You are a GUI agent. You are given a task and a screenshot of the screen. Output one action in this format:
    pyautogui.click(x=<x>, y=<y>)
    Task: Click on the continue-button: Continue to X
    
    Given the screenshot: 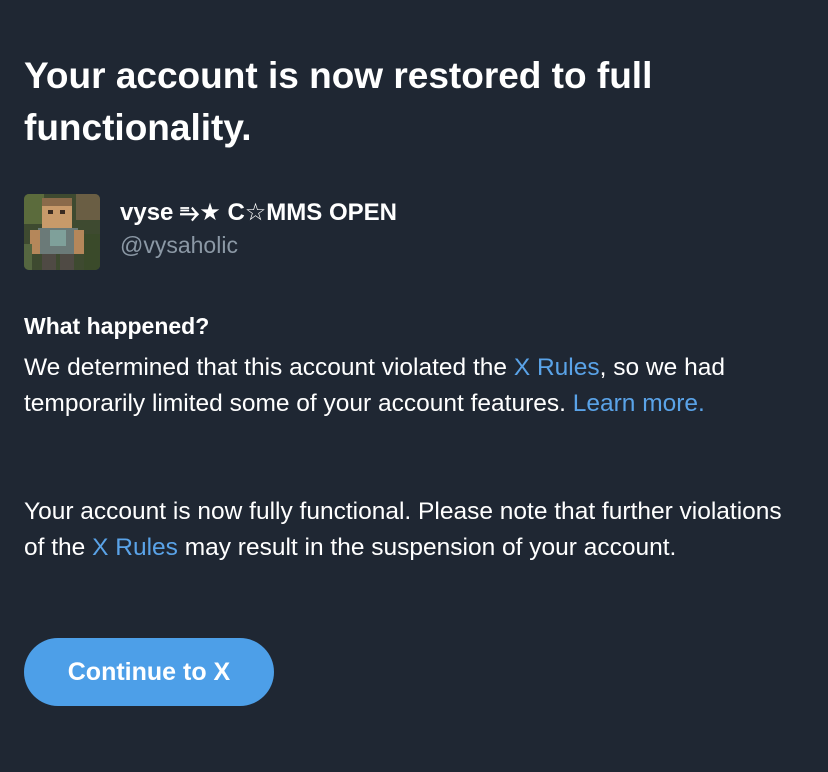 What is the action you would take?
    pyautogui.click(x=149, y=672)
    